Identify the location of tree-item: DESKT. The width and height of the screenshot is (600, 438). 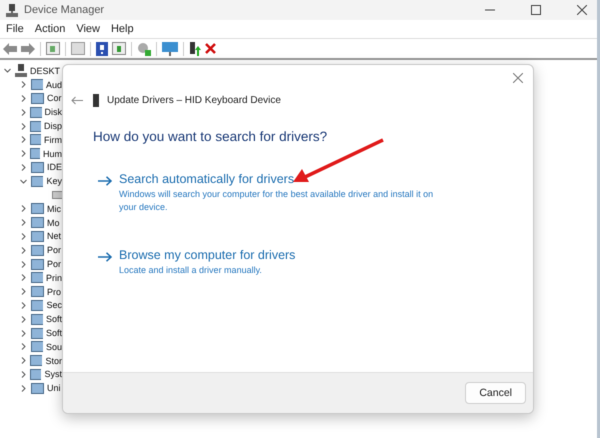
(45, 71).